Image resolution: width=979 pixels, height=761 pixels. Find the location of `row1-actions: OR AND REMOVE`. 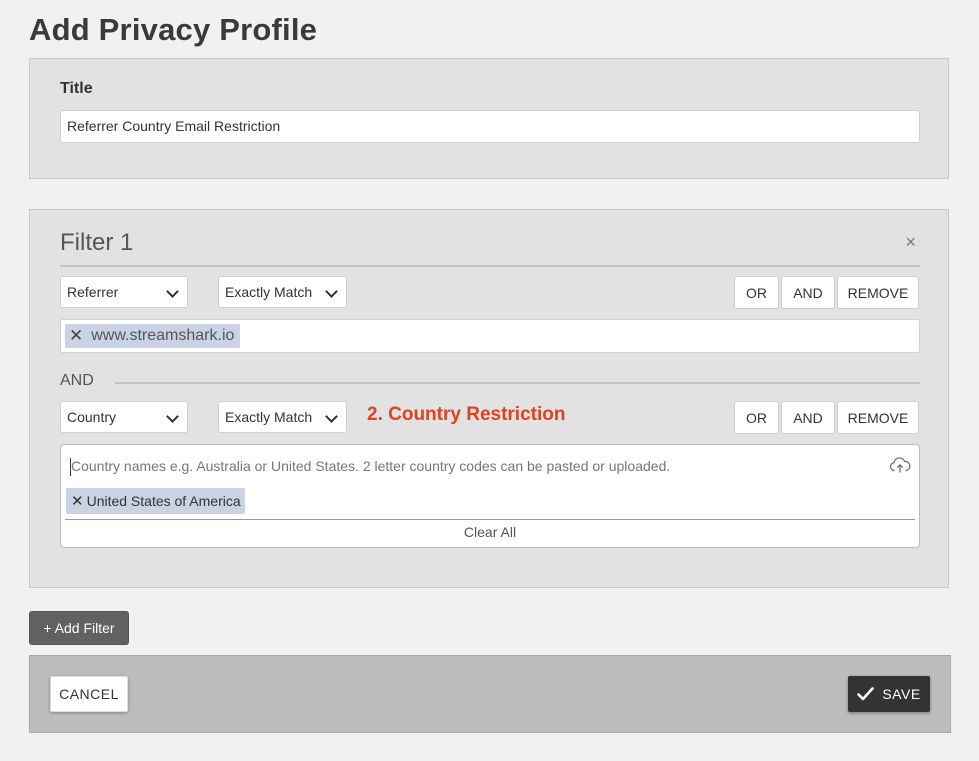

row1-actions: OR AND REMOVE is located at coordinates (826, 292).